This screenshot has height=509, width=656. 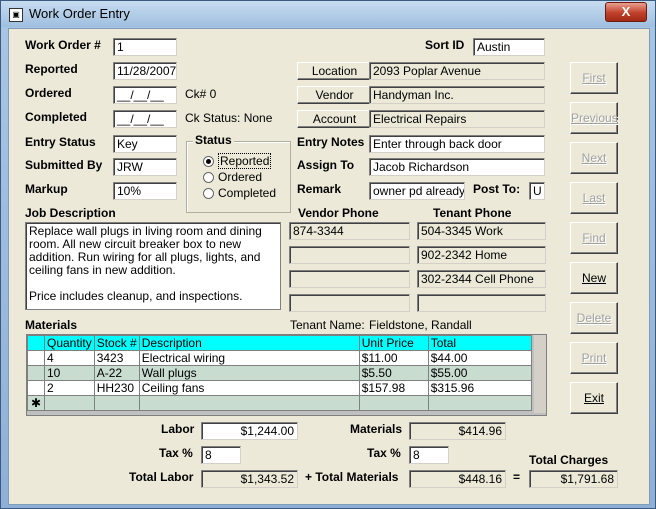 I want to click on delete-button: Delete, so click(x=594, y=318).